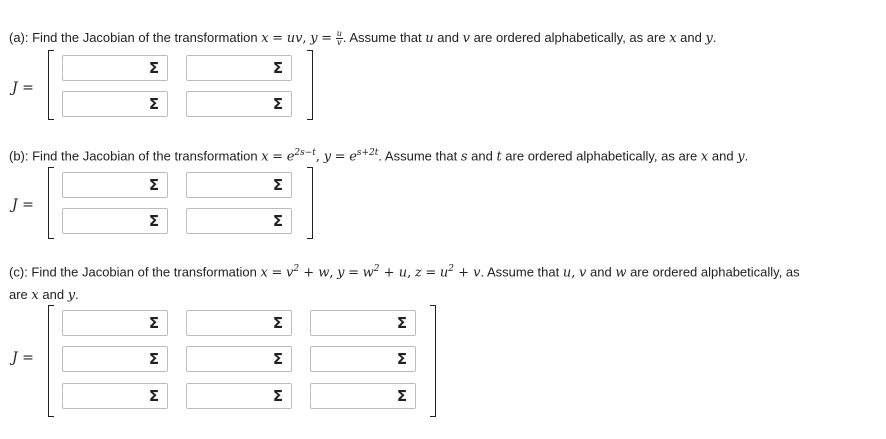 The height and width of the screenshot is (439, 886). Describe the element at coordinates (393, 273) in the screenshot. I see `math-expr: + u` at that location.